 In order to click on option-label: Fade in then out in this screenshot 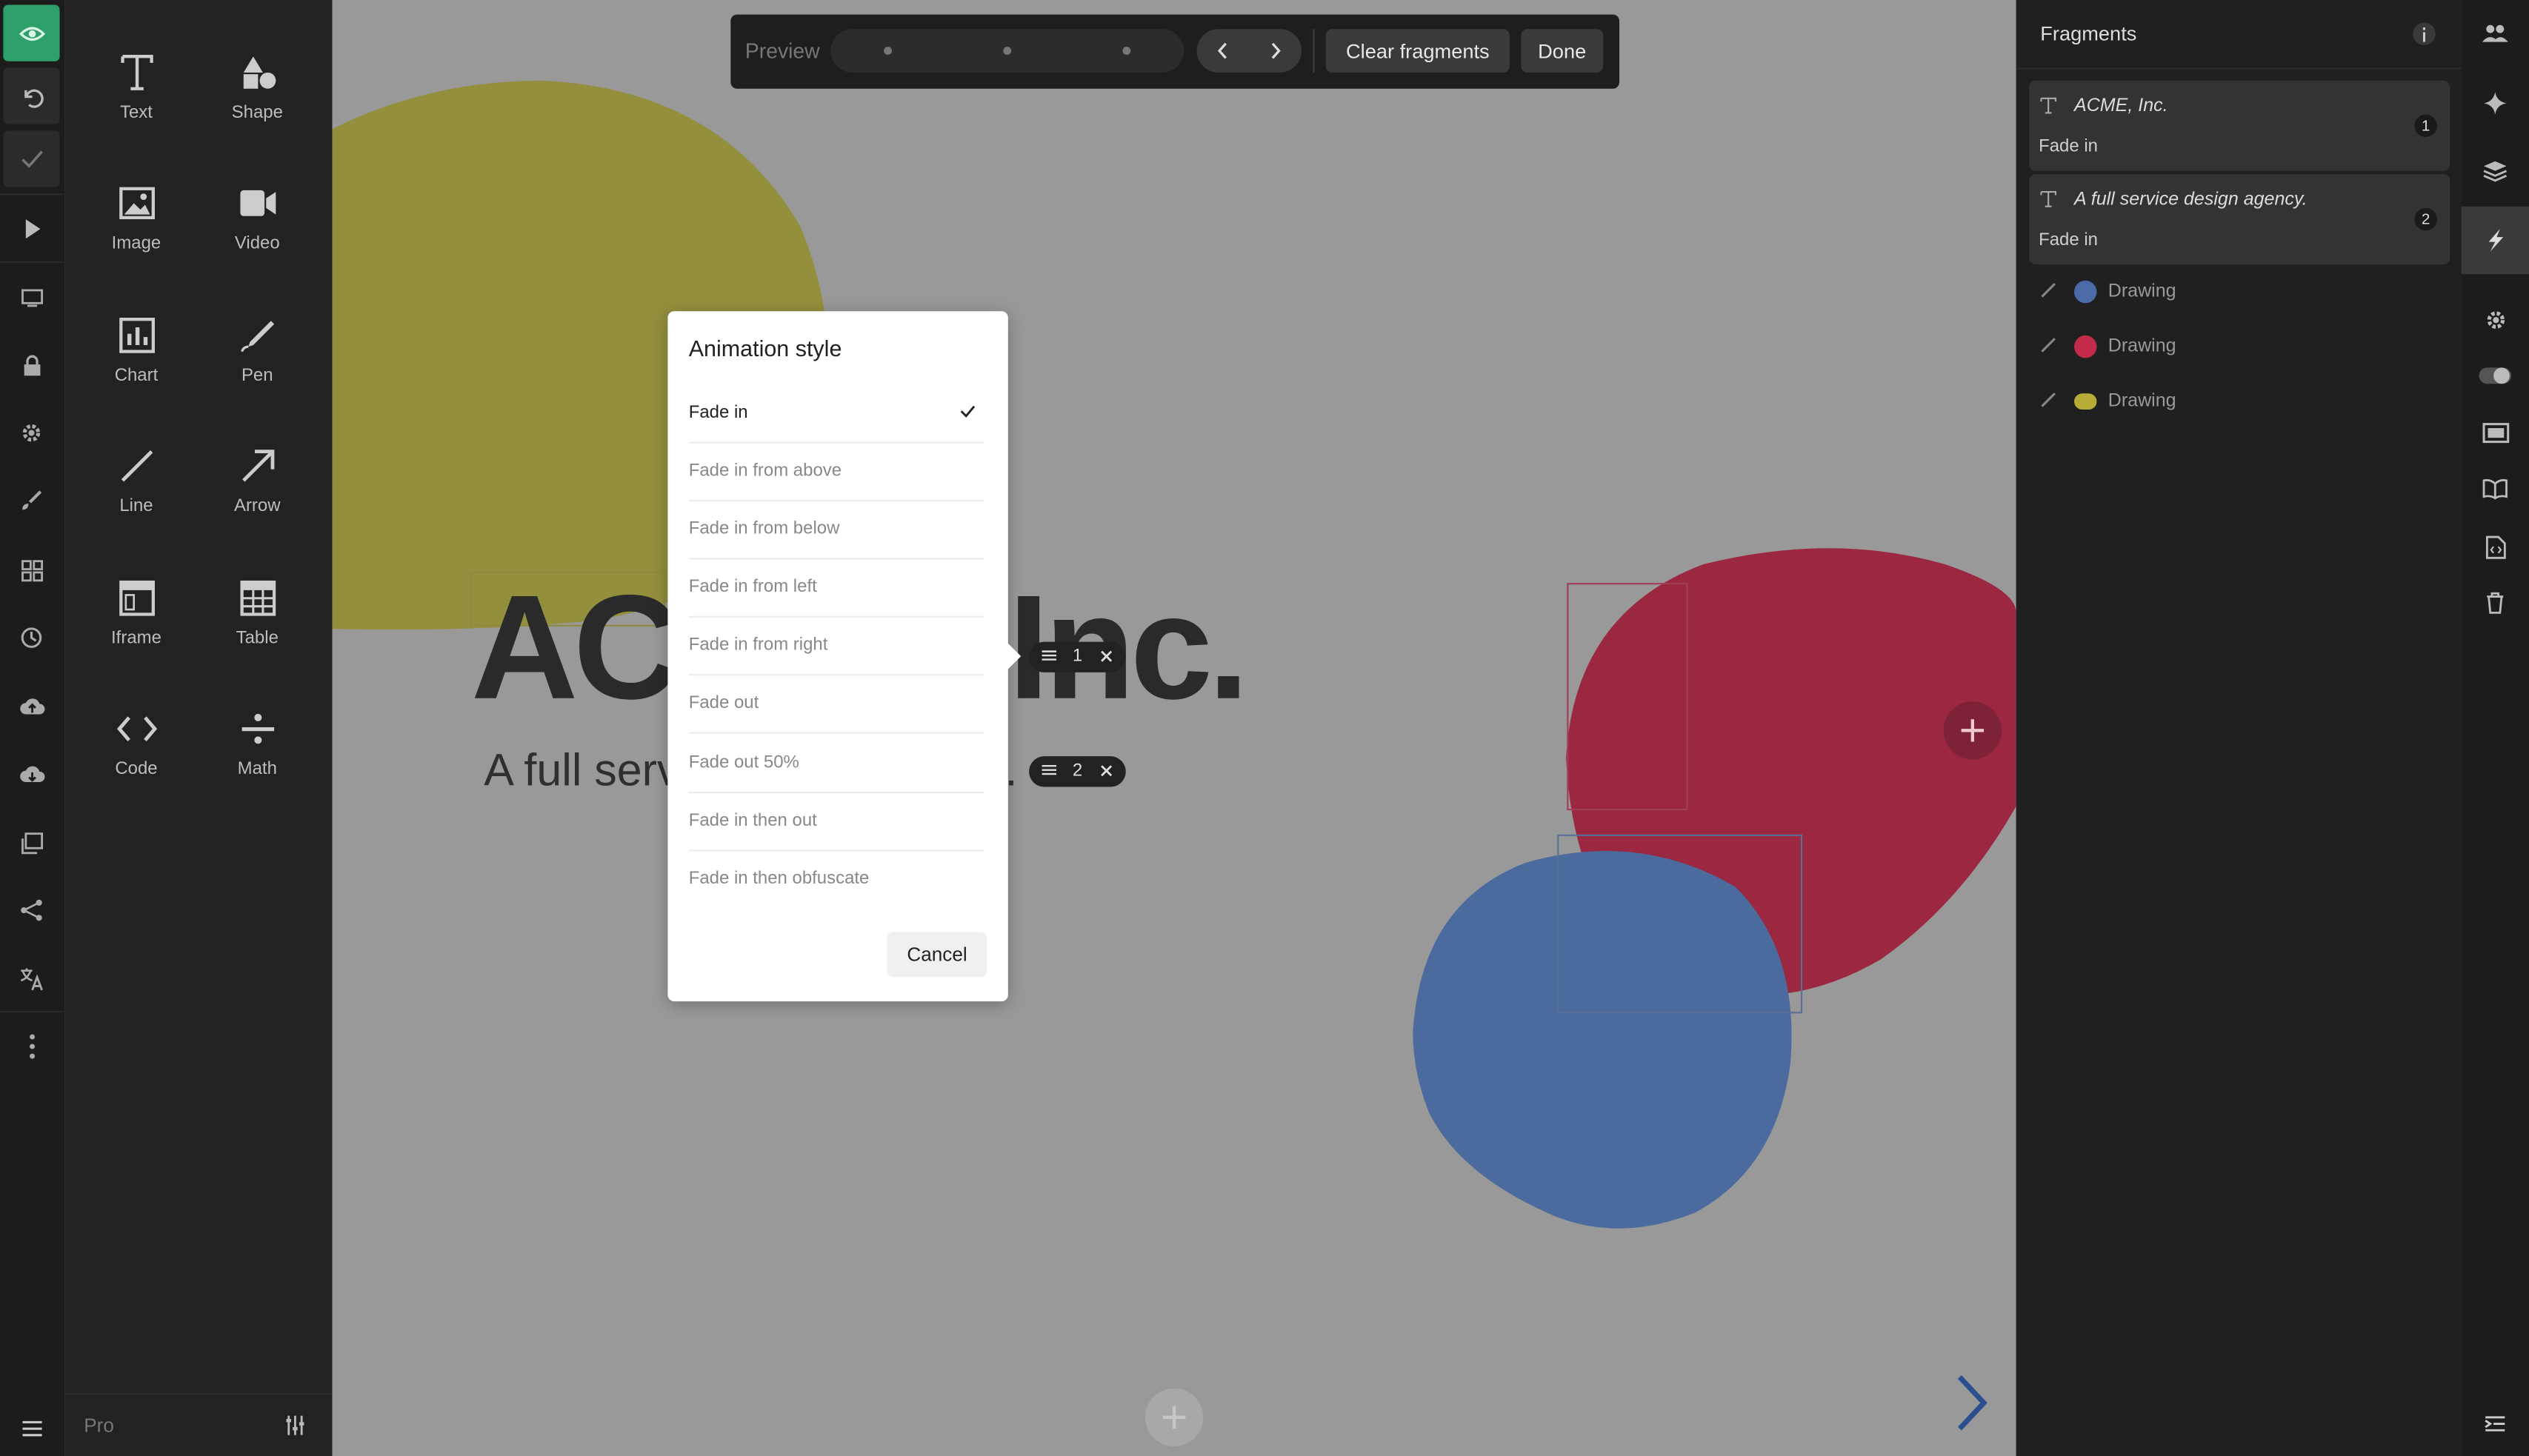, I will do `click(753, 821)`.